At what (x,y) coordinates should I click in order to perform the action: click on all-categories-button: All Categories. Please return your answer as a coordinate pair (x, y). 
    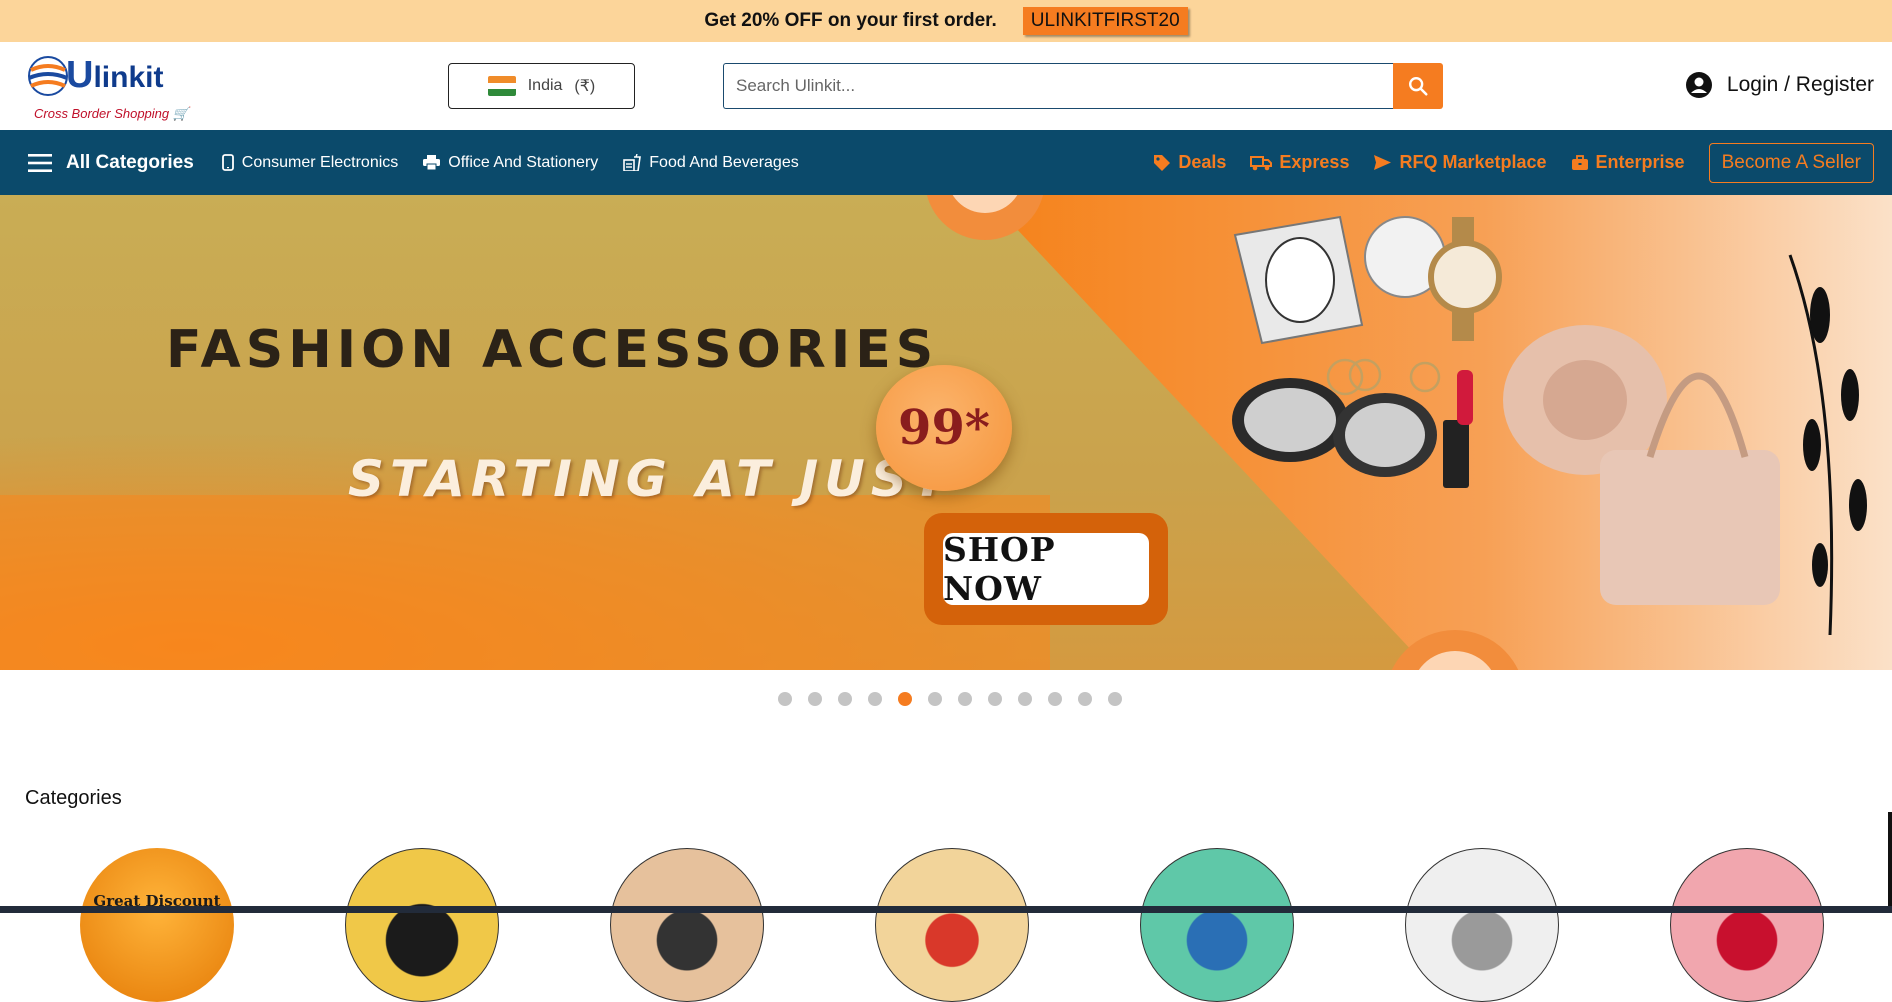
    Looking at the image, I should click on (111, 163).